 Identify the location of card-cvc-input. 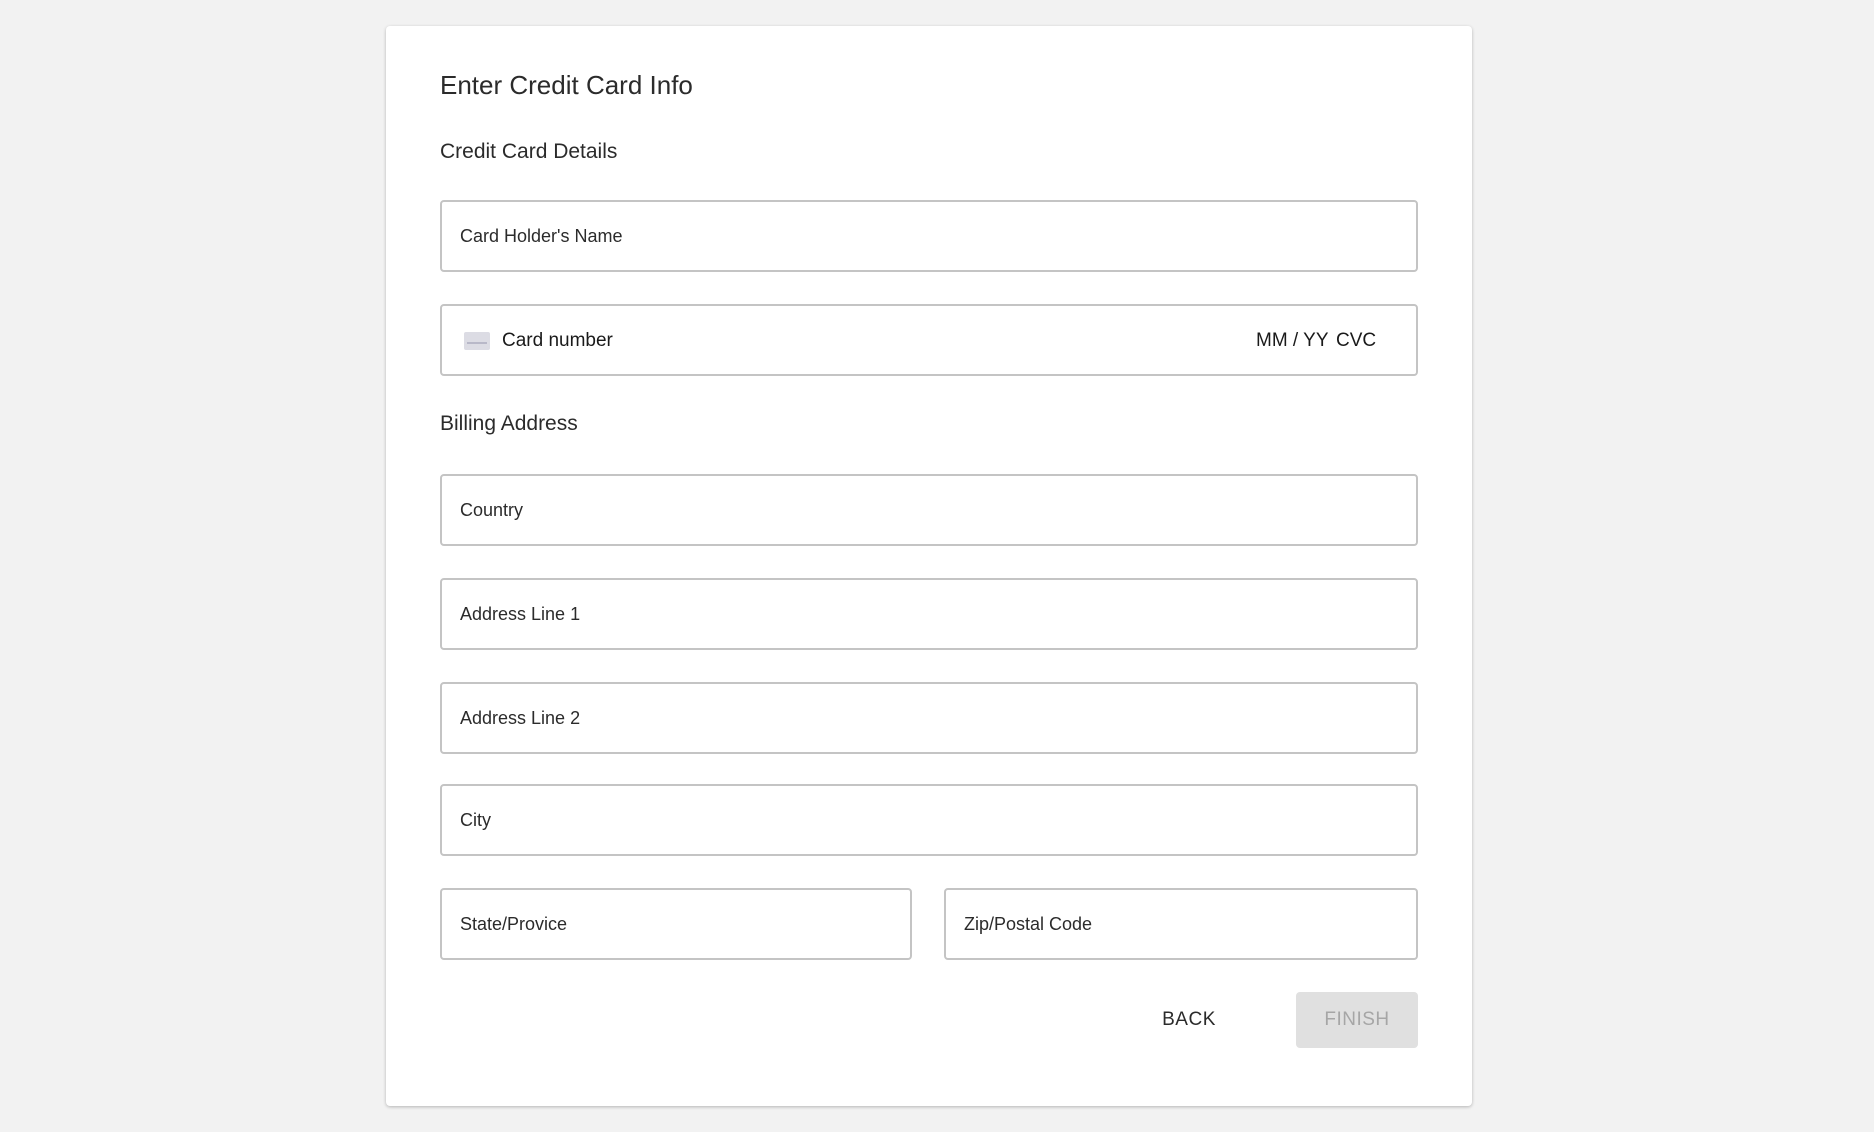
(1366, 341).